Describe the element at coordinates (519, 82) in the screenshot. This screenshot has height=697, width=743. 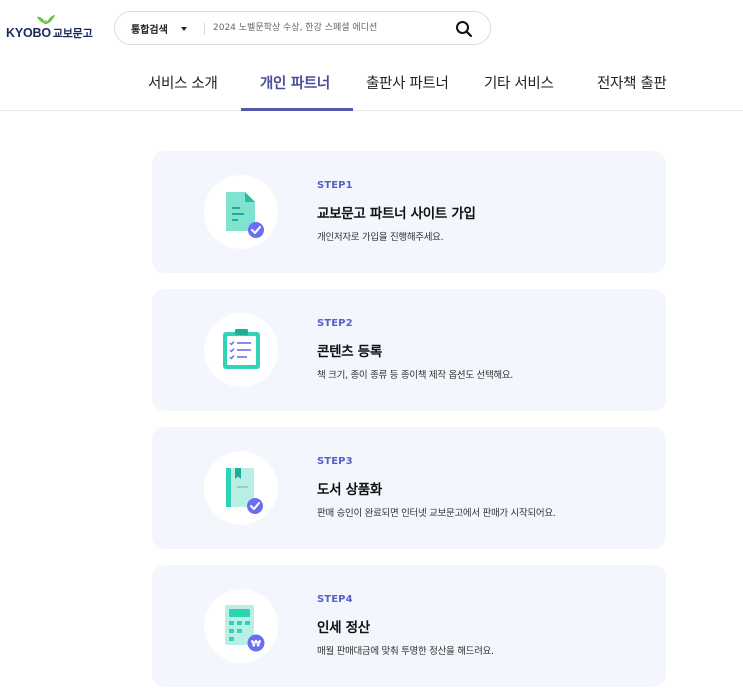
I see `nav-tab-other-services: 기타 서비스` at that location.